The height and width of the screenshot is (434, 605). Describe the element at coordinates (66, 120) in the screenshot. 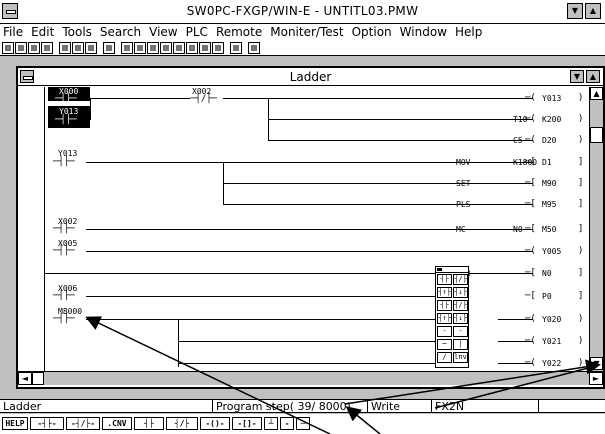

I see `contact-y013: ─┤├─` at that location.